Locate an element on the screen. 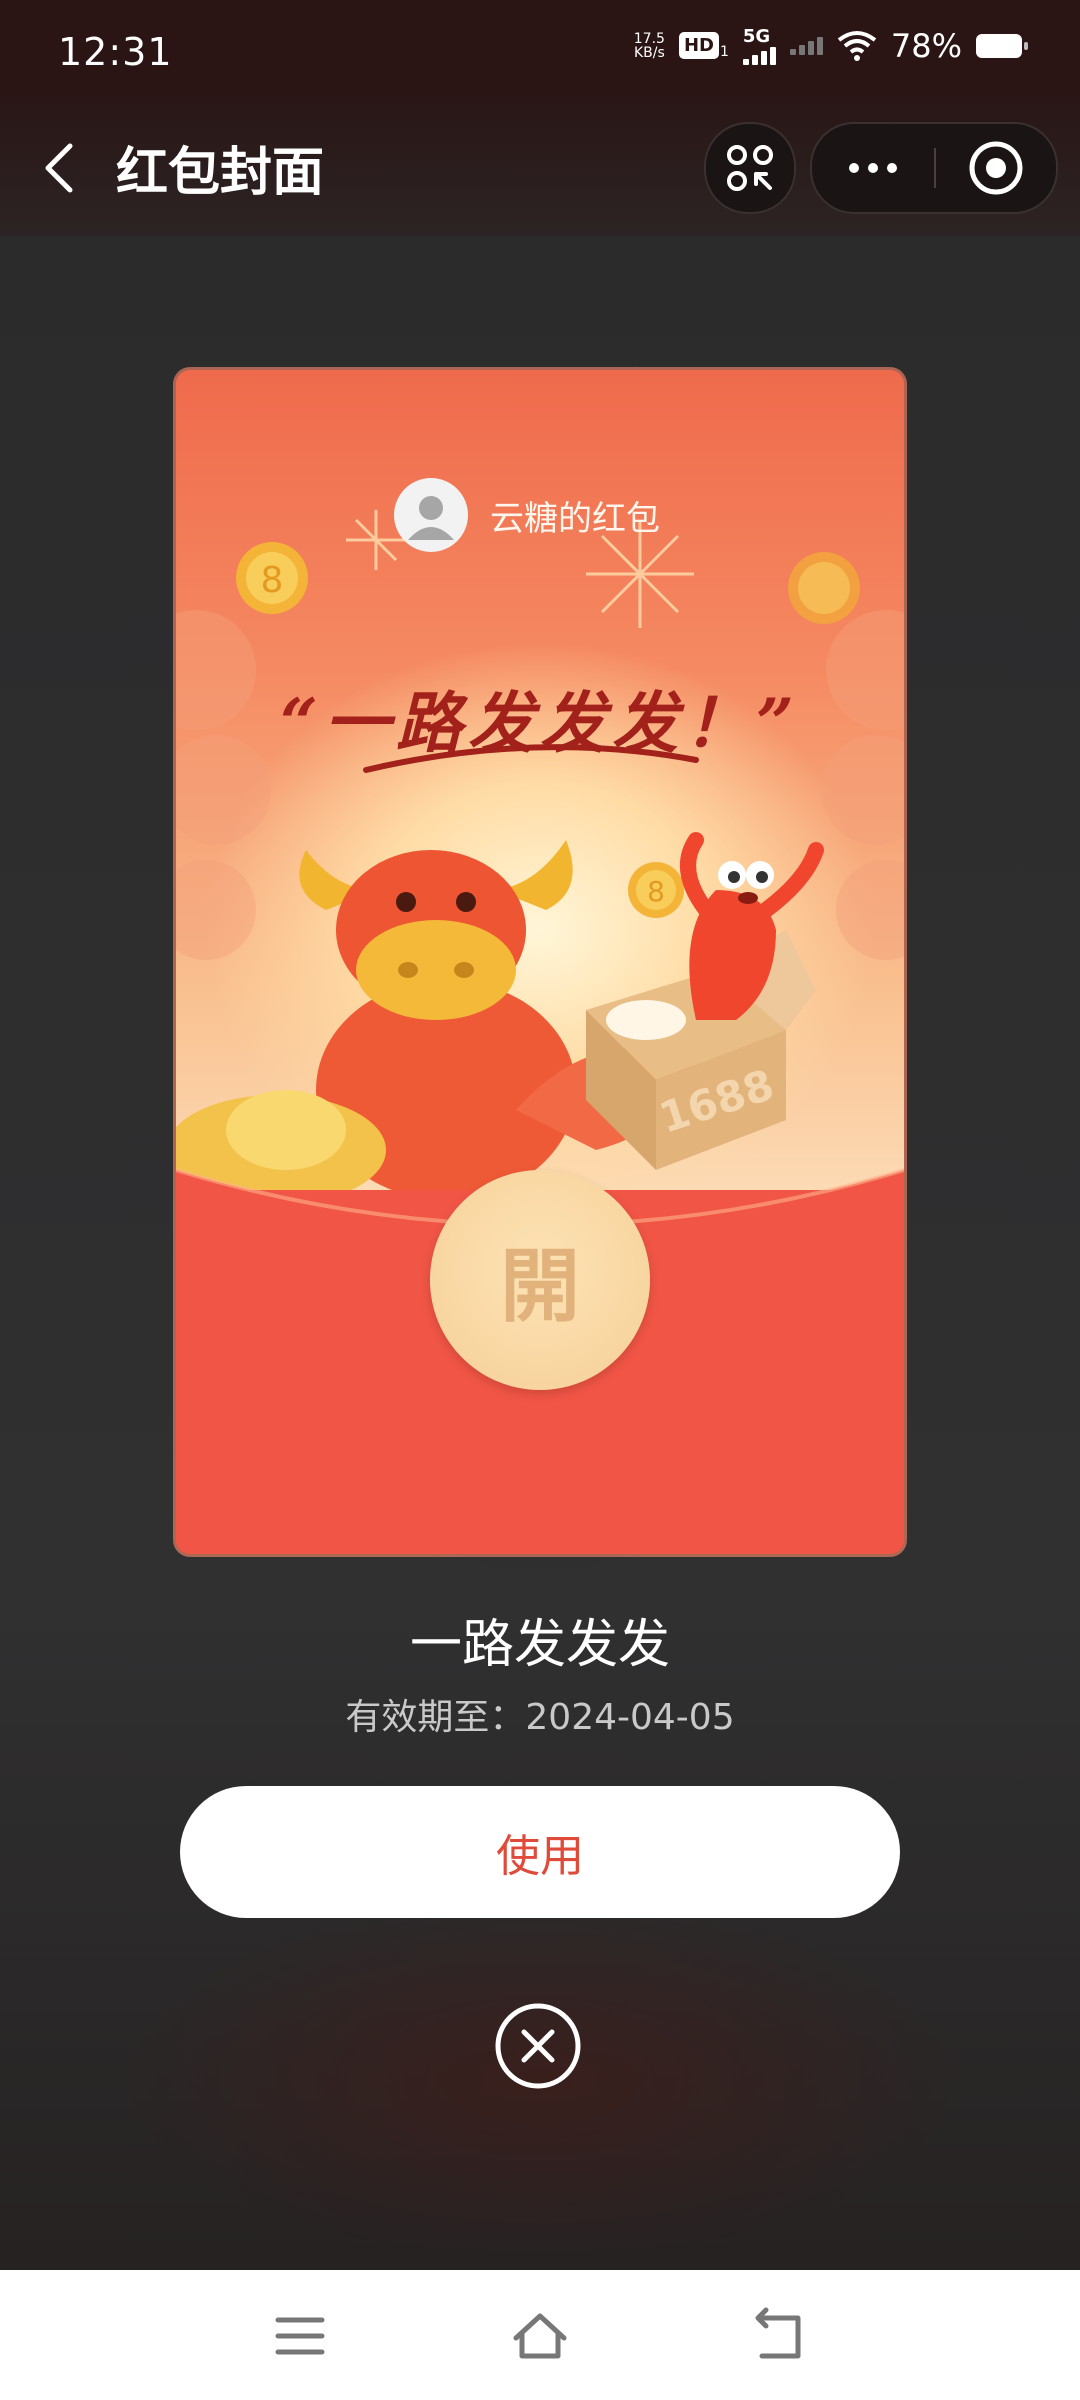 The width and height of the screenshot is (1080, 2400). signal-2-icon is located at coordinates (806, 45).